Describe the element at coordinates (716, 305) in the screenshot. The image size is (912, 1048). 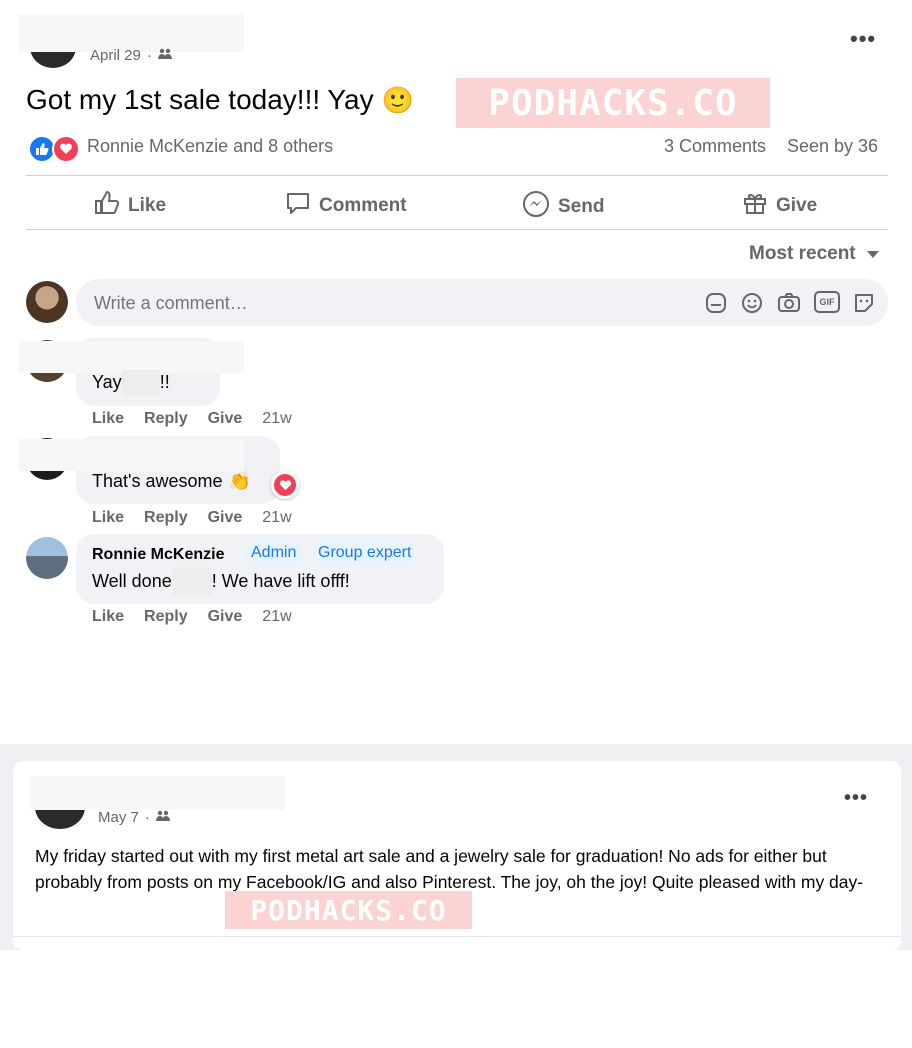
I see `sticker-icon` at that location.